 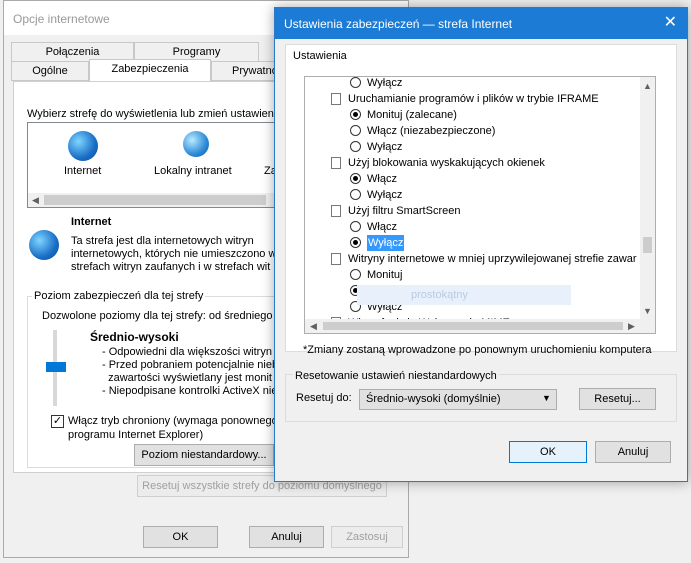 What do you see at coordinates (180, 537) in the screenshot?
I see `ok-button: OK` at bounding box center [180, 537].